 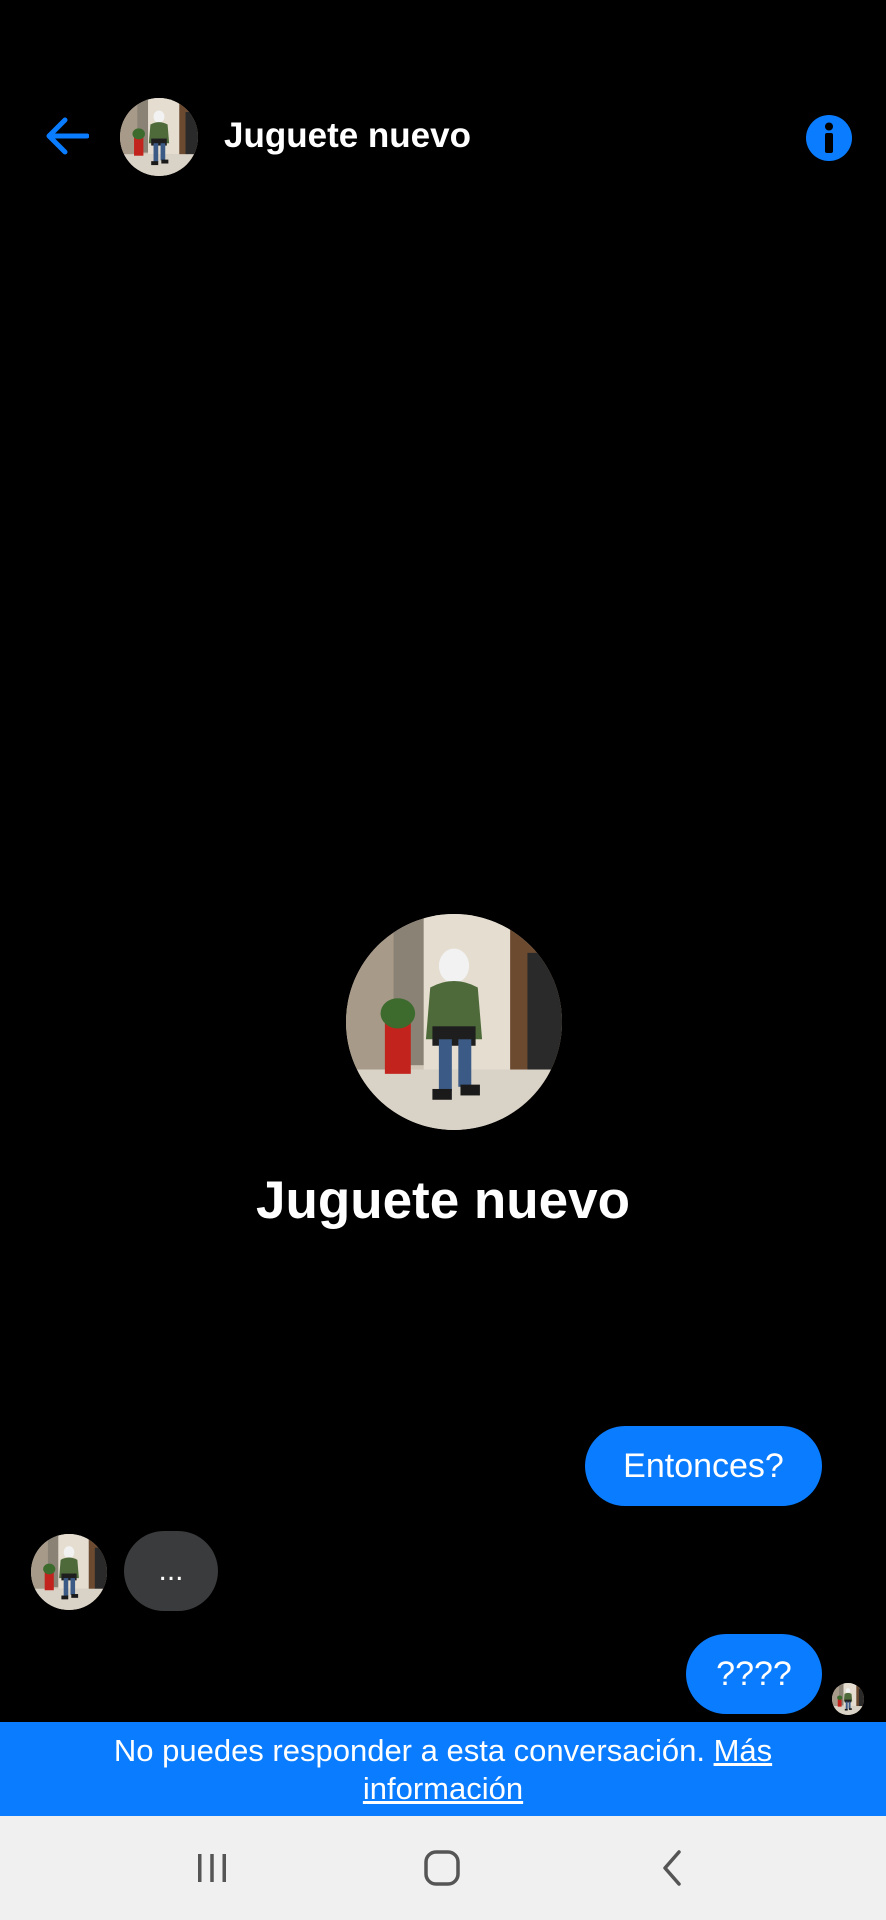 What do you see at coordinates (754, 1674) in the screenshot?
I see `message-bubble-outgoing: ????` at bounding box center [754, 1674].